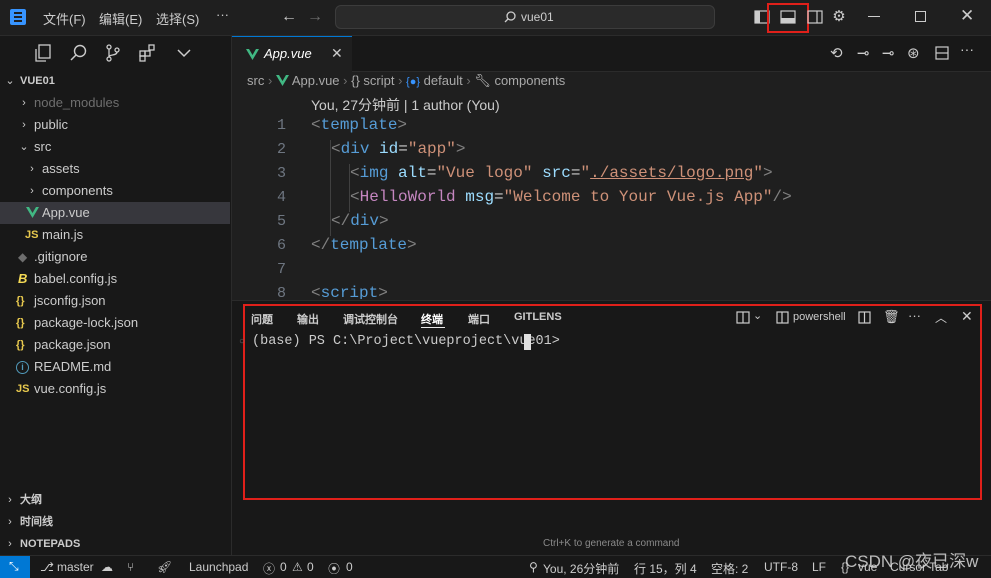 This screenshot has width=991, height=578. What do you see at coordinates (891, 317) in the screenshot?
I see `trash-icon: 🗑︎` at bounding box center [891, 317].